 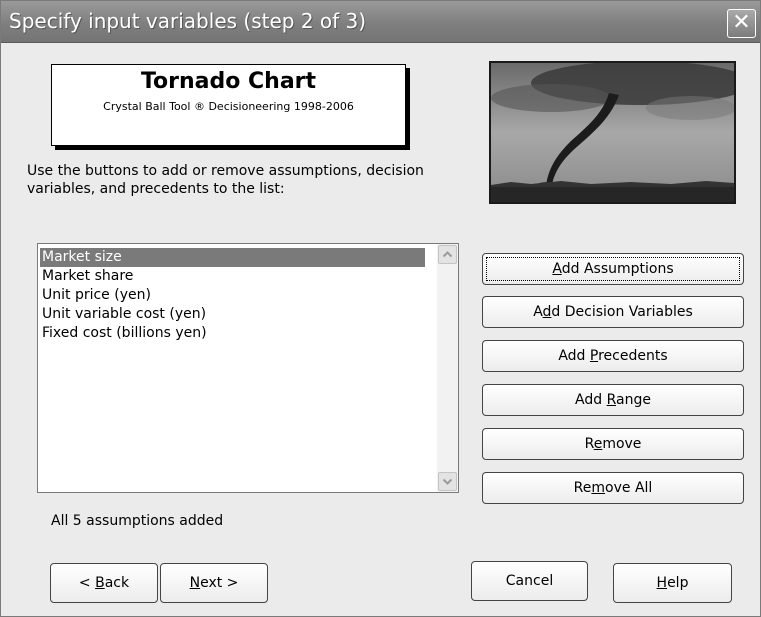 What do you see at coordinates (195, 583) in the screenshot?
I see `button-accelerator: N` at bounding box center [195, 583].